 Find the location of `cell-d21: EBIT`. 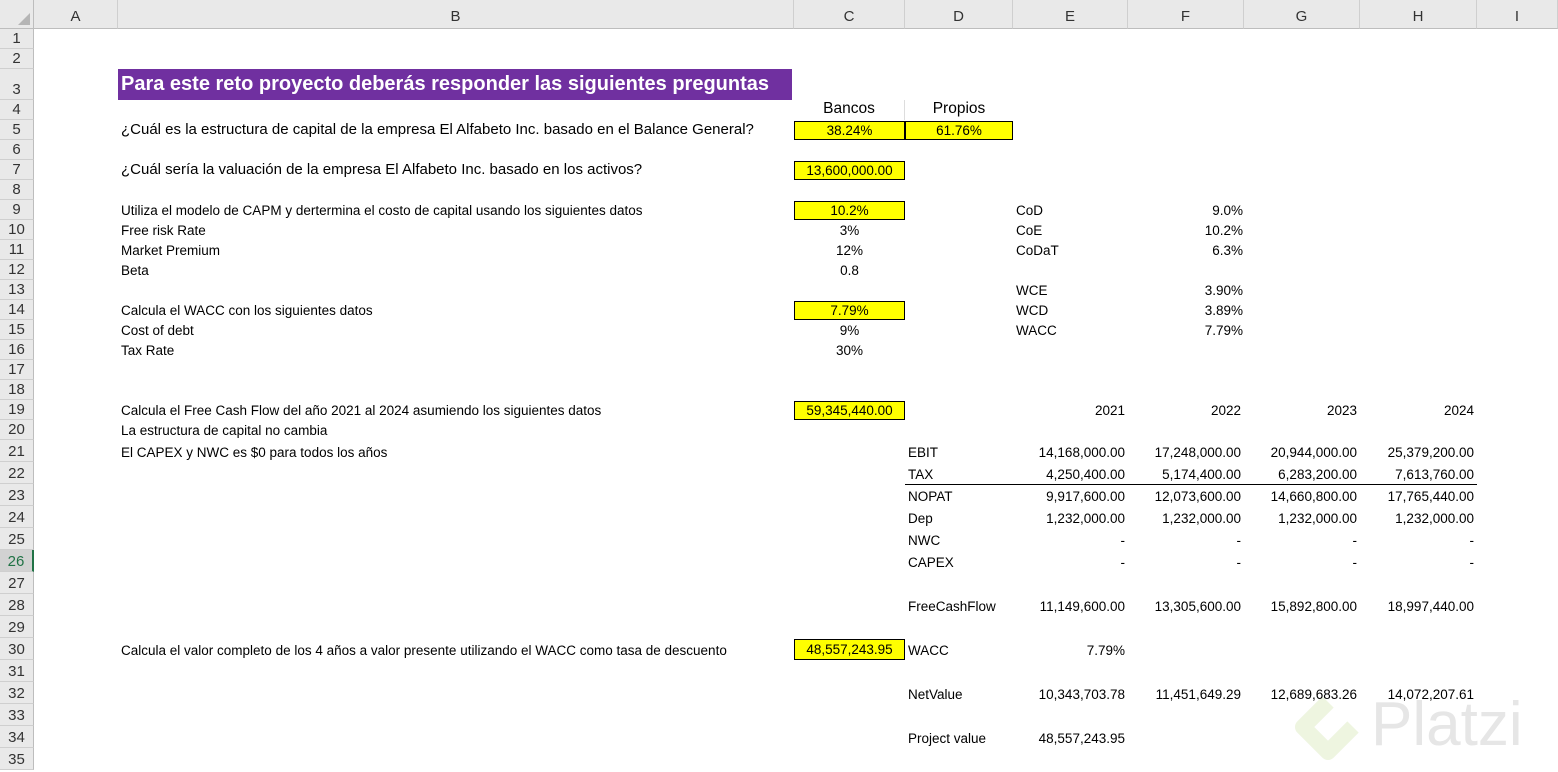

cell-d21: EBIT is located at coordinates (959, 451).